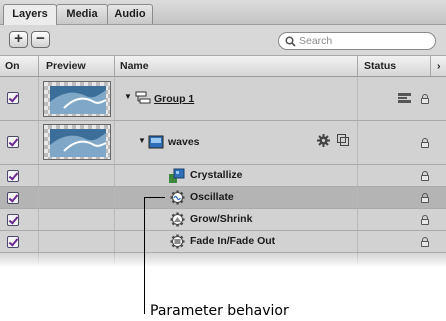  What do you see at coordinates (439, 66) in the screenshot?
I see `column-overflow-icon: ›` at bounding box center [439, 66].